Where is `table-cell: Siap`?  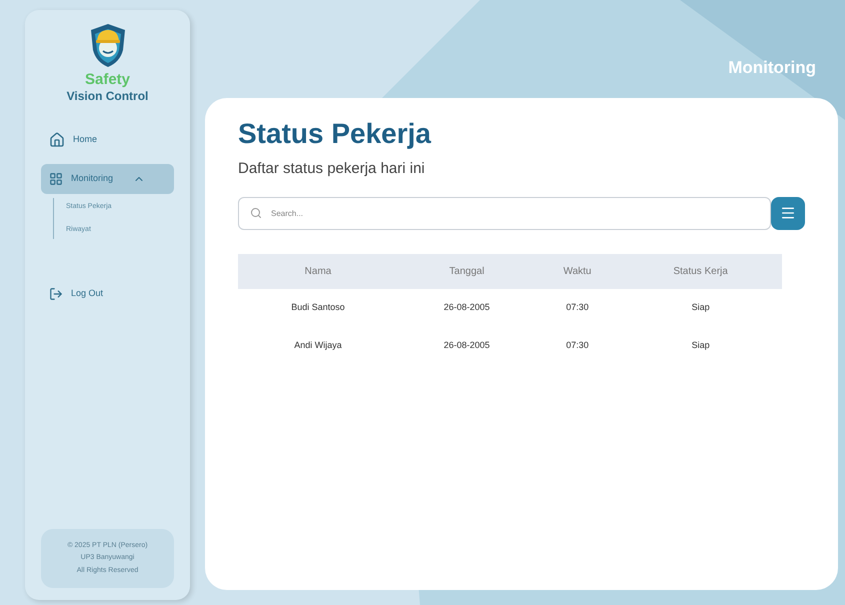
table-cell: Siap is located at coordinates (700, 307).